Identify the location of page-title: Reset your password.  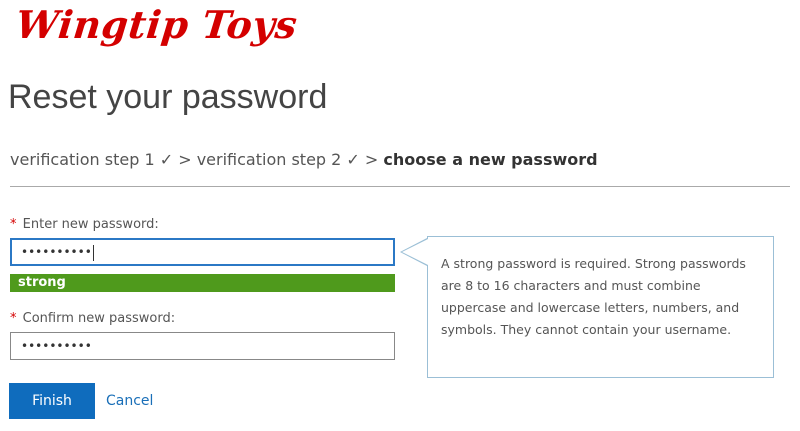
(168, 97).